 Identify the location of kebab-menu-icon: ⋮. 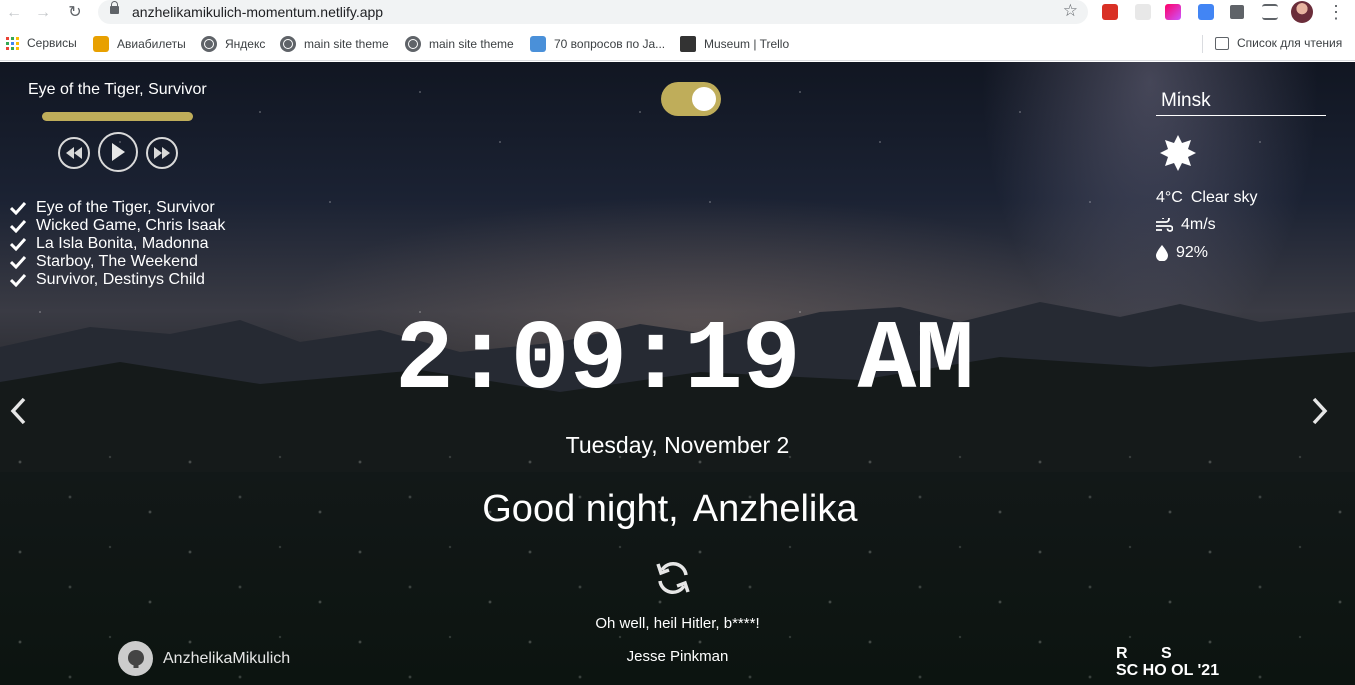
(1336, 12).